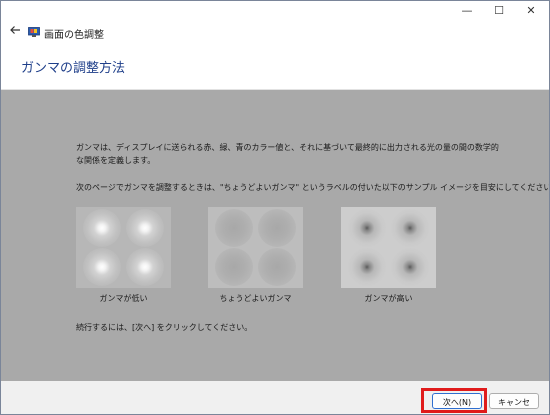 Image resolution: width=550 pixels, height=415 pixels. I want to click on sample-image-low-gamma, so click(123, 247).